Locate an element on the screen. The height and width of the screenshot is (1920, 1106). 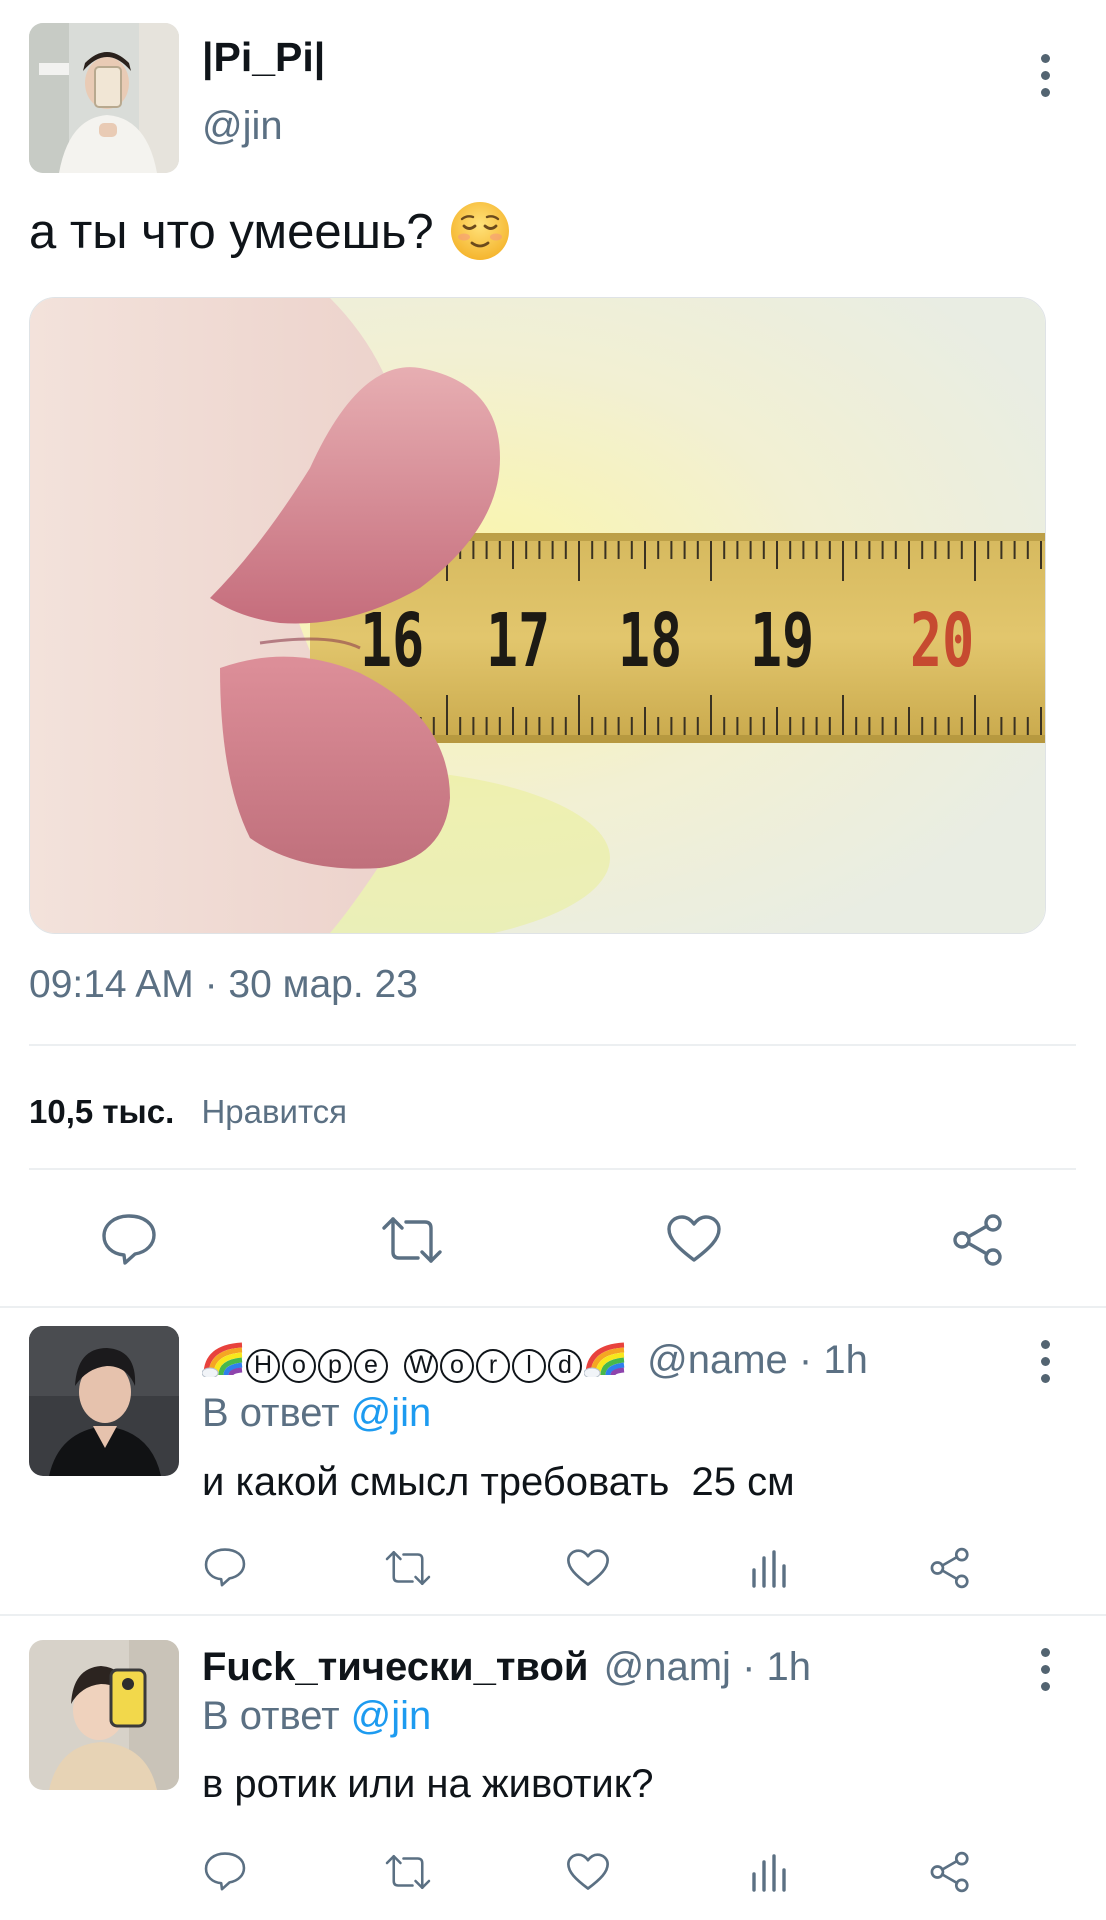
reply-display-name: Fuck_тически_твой is located at coordinates (395, 1667).